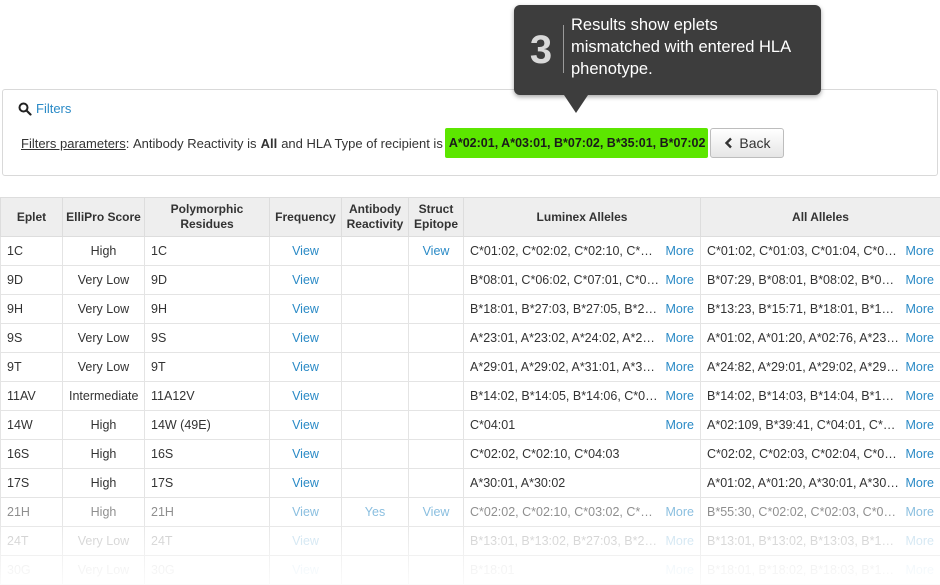 Image resolution: width=940 pixels, height=585 pixels. What do you see at coordinates (803, 512) in the screenshot?
I see `all-alleles-cell-text: B*55:30, C*02:02, C*02:03, C*02:04` at bounding box center [803, 512].